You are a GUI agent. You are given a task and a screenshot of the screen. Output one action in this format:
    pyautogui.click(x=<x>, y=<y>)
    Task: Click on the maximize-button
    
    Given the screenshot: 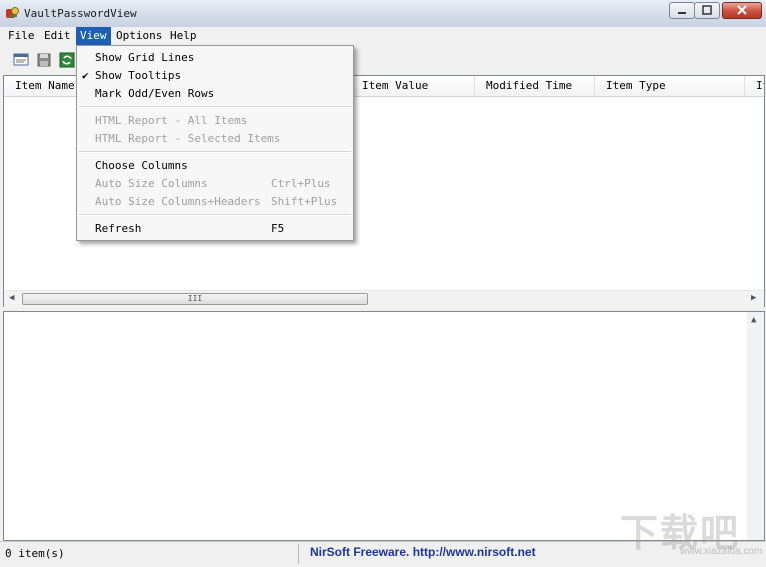 What is the action you would take?
    pyautogui.click(x=707, y=10)
    